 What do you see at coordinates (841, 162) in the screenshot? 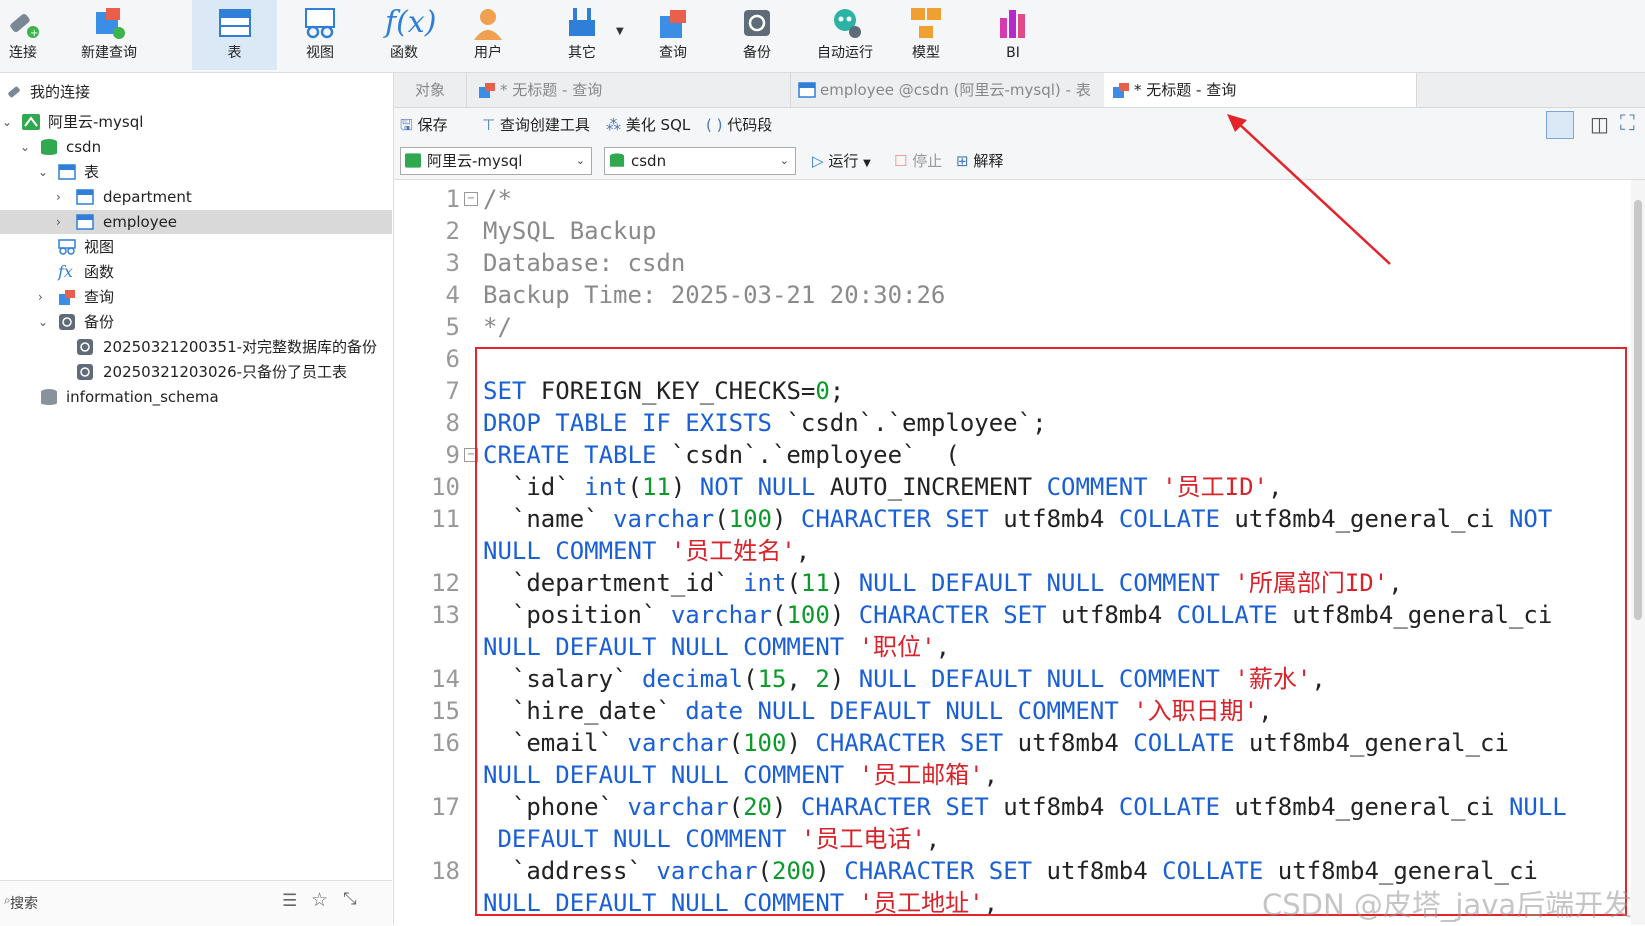
I see `run-button: ▷ 运行 ▼` at bounding box center [841, 162].